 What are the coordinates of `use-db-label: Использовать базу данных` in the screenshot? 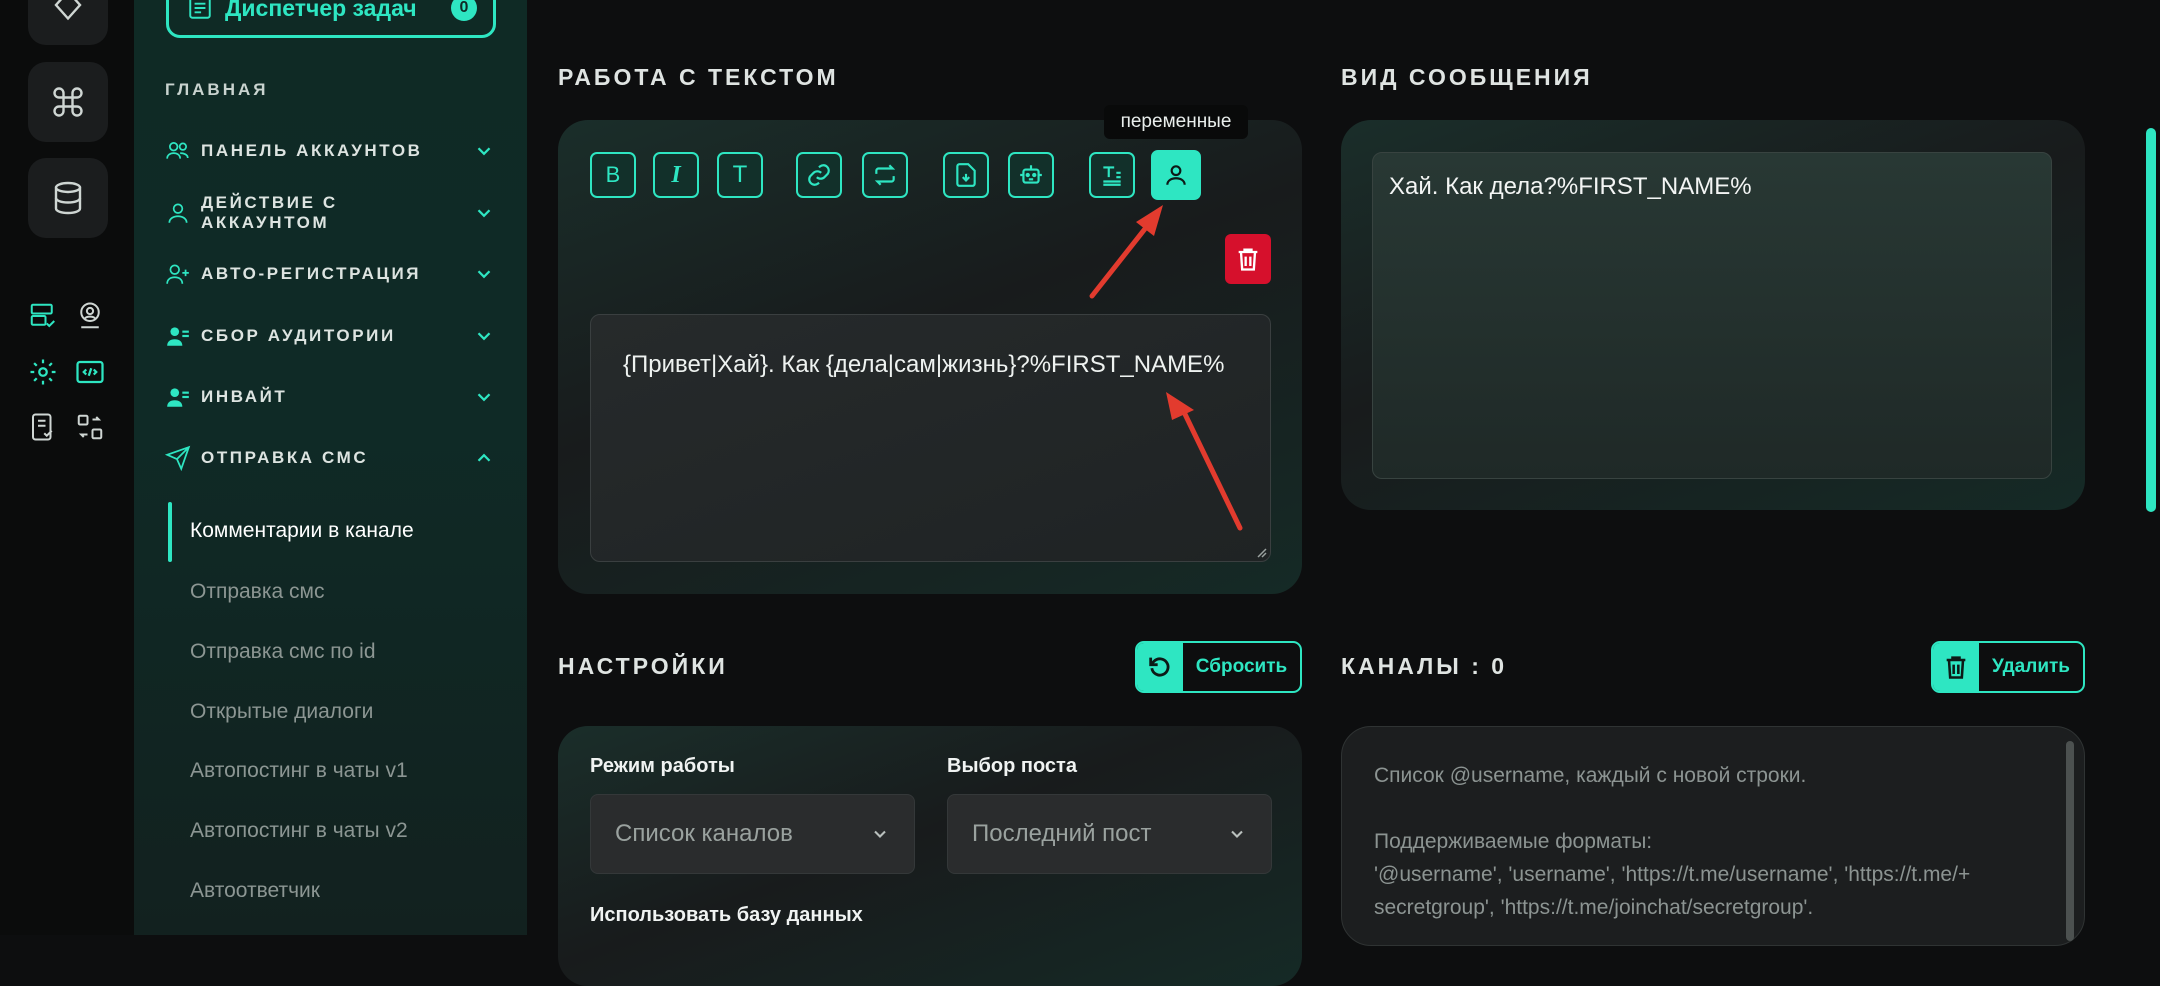 It's located at (726, 915).